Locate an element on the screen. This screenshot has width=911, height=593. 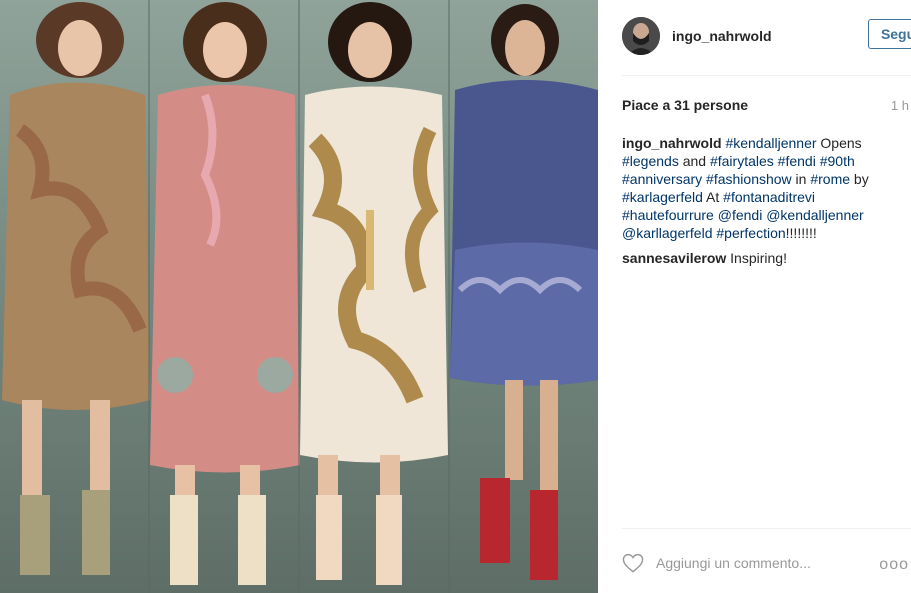
more-options-icon: ooo is located at coordinates (894, 565).